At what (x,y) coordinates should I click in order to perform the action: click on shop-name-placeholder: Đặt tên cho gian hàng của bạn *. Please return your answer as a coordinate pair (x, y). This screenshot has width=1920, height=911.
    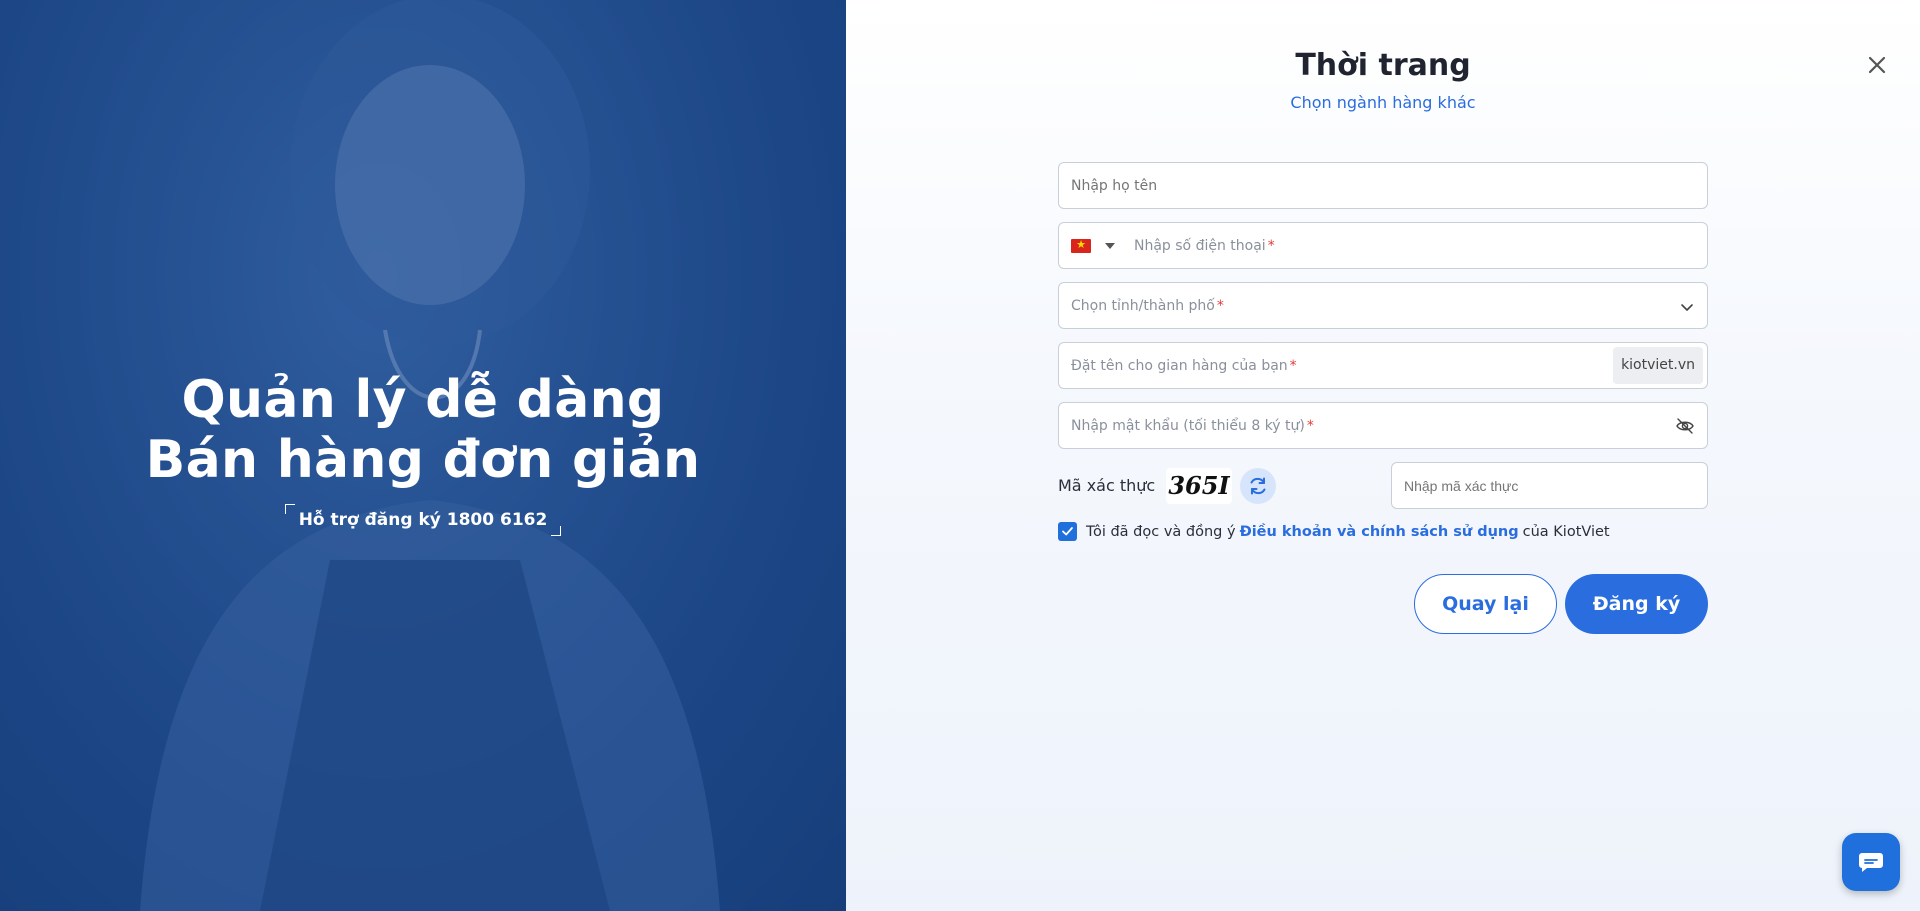
    Looking at the image, I should click on (1184, 366).